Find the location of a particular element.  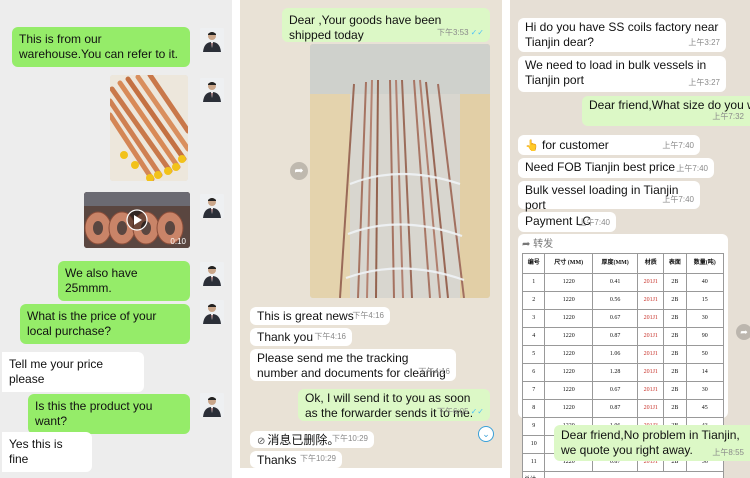

table-header-cell: 表面 is located at coordinates (675, 263).